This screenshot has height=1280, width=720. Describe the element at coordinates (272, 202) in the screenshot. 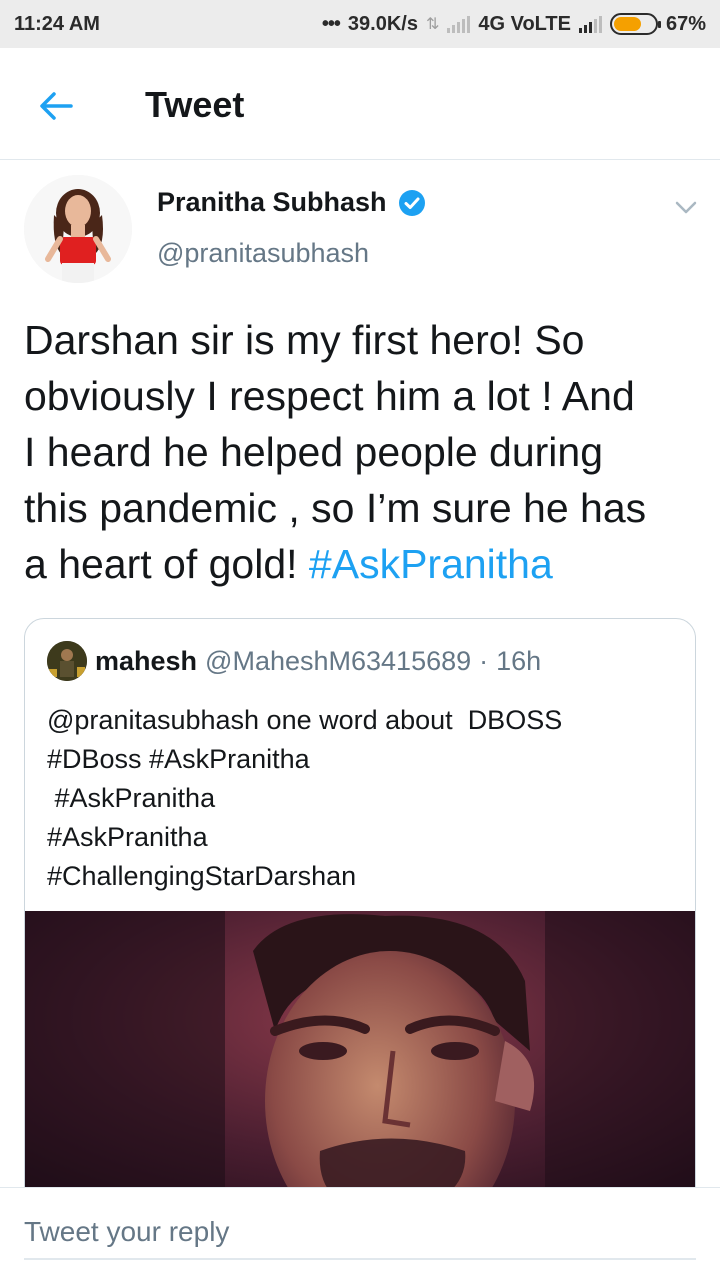

I see `author-name: Pranitha Subhash` at that location.